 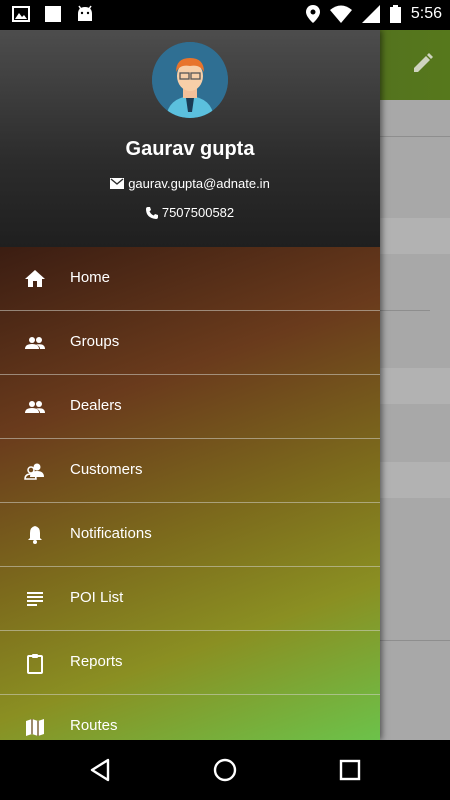 What do you see at coordinates (370, 14) in the screenshot?
I see `signal-icon` at bounding box center [370, 14].